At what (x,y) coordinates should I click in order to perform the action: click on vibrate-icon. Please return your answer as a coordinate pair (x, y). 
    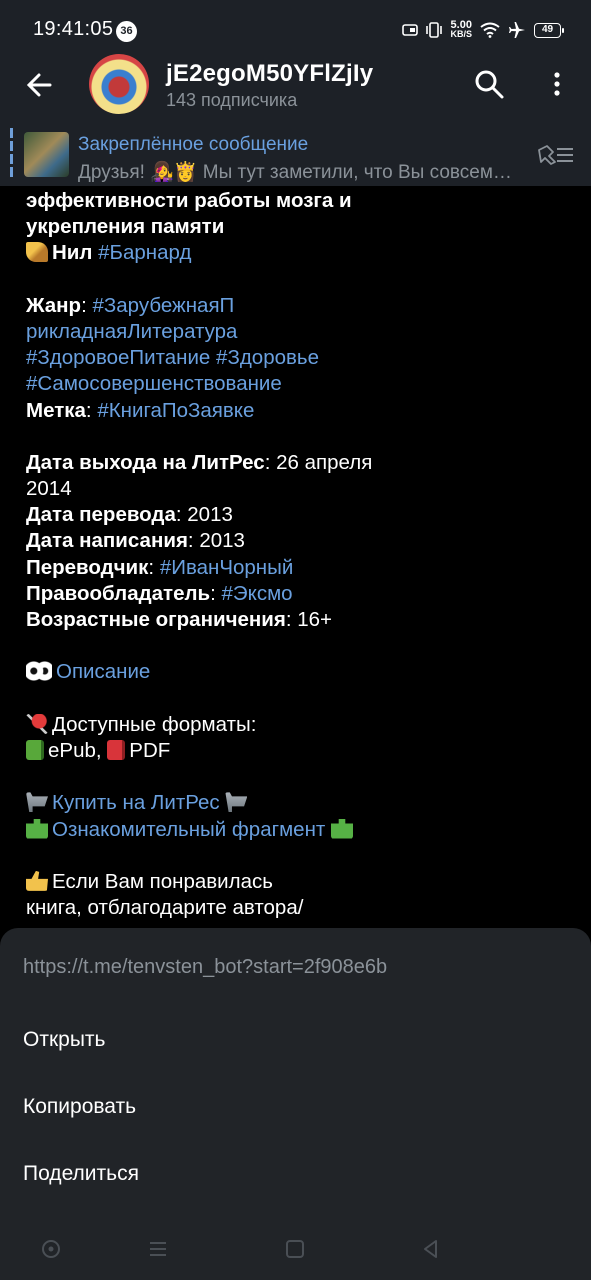
    Looking at the image, I should click on (434, 30).